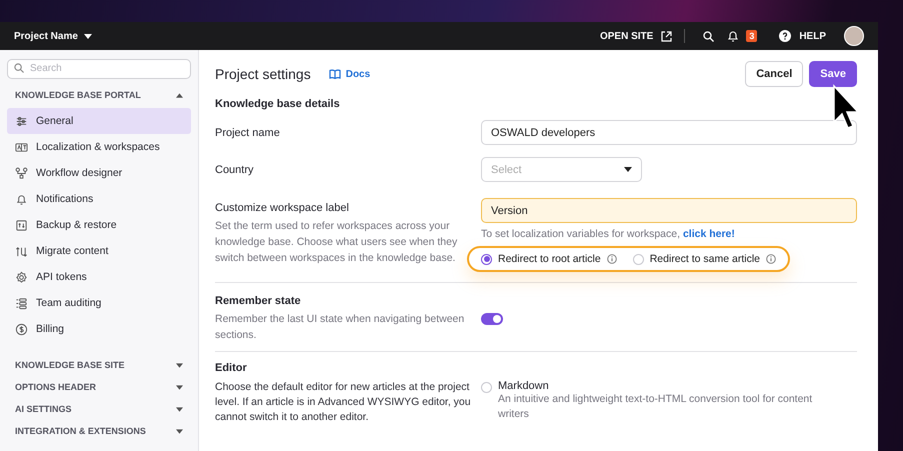 This screenshot has width=903, height=451. What do you see at coordinates (99, 225) in the screenshot?
I see `sidebar-item: Backup & restore` at bounding box center [99, 225].